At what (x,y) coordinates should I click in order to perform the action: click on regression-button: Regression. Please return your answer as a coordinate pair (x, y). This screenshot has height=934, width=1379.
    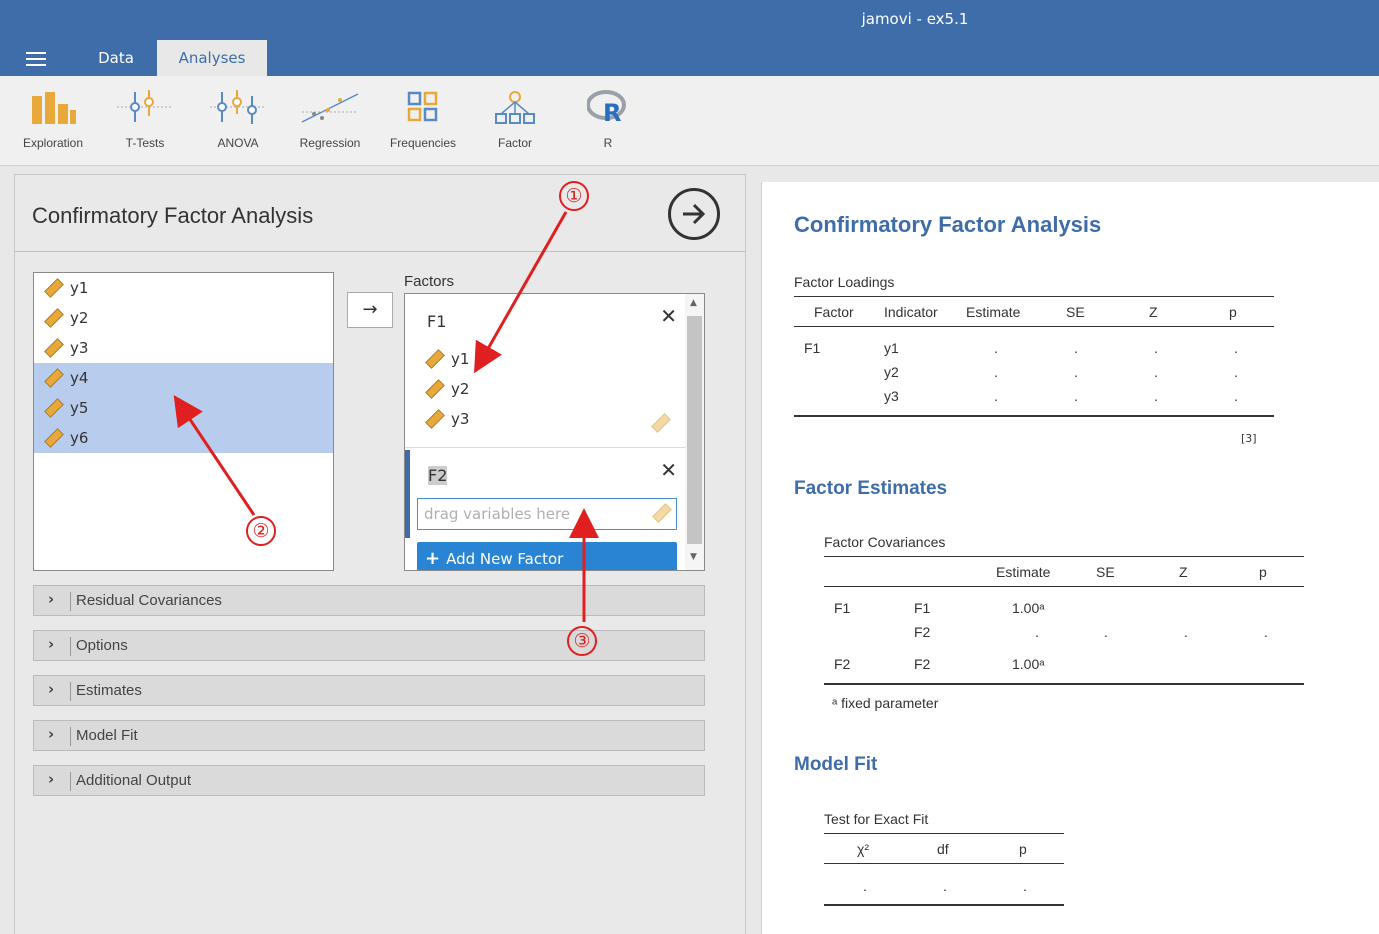
    Looking at the image, I should click on (330, 123).